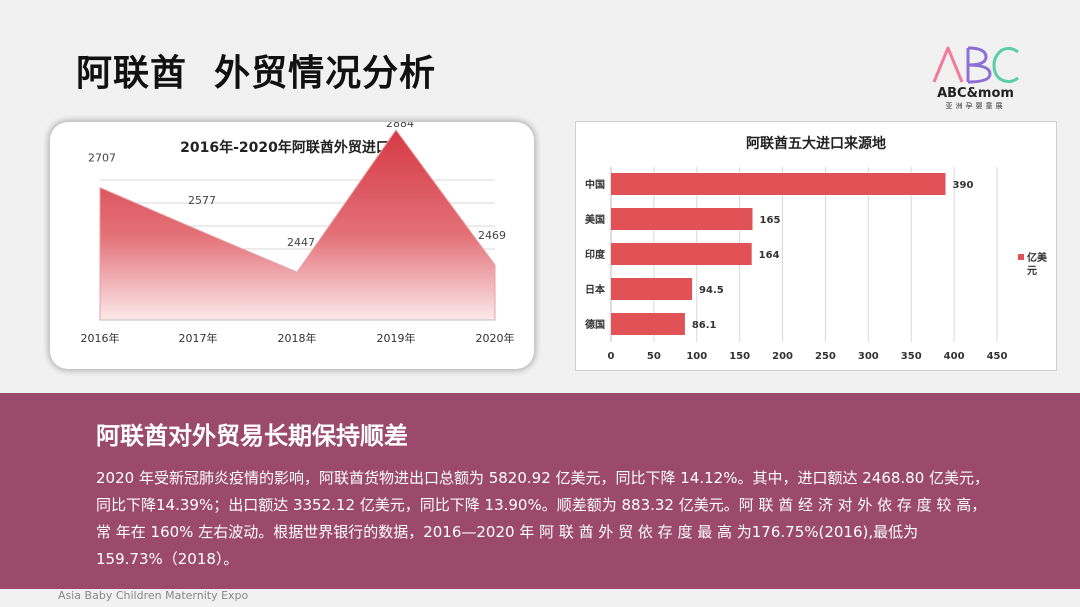  Describe the element at coordinates (769, 255) in the screenshot. I see `bar-value-label: 164` at that location.